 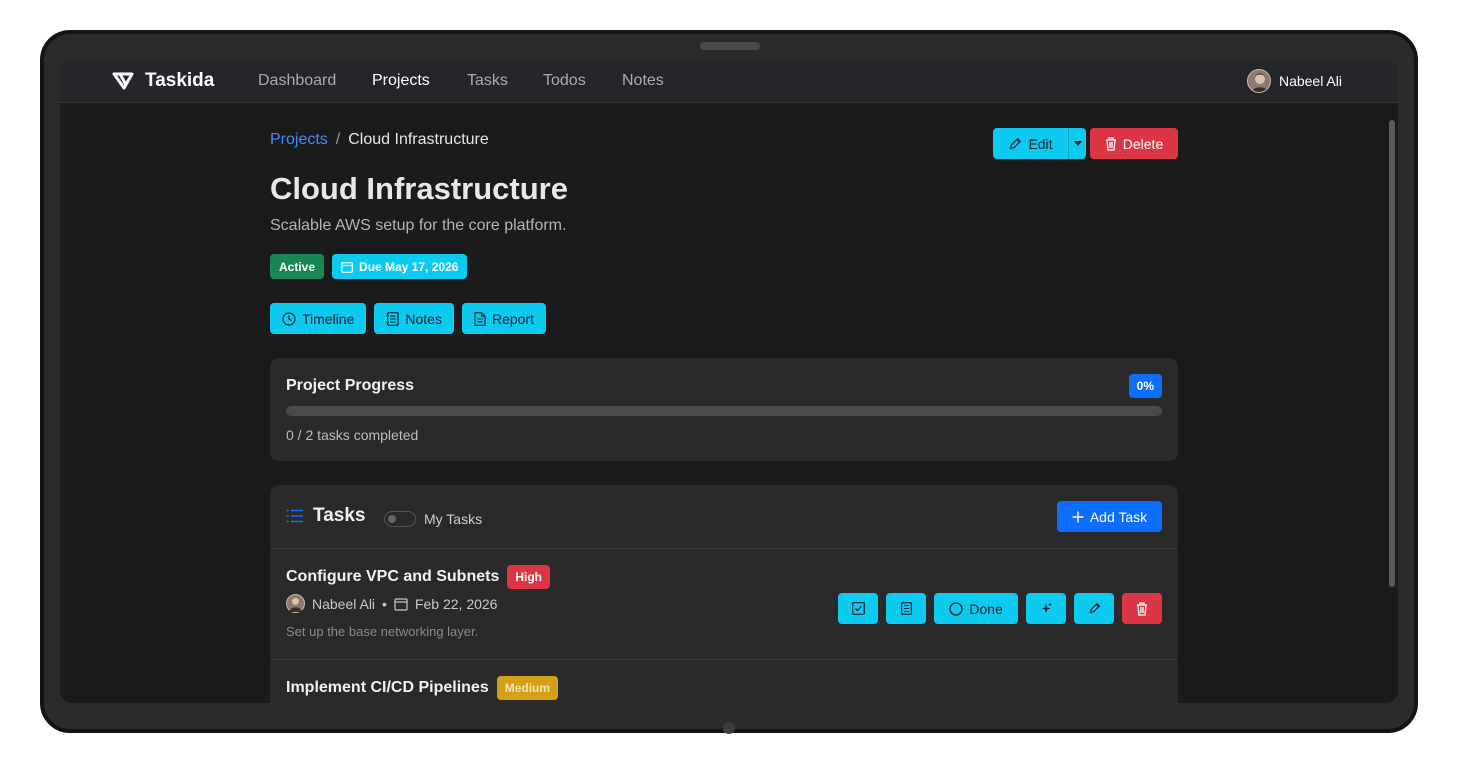 What do you see at coordinates (294, 516) in the screenshot?
I see `list-icon` at bounding box center [294, 516].